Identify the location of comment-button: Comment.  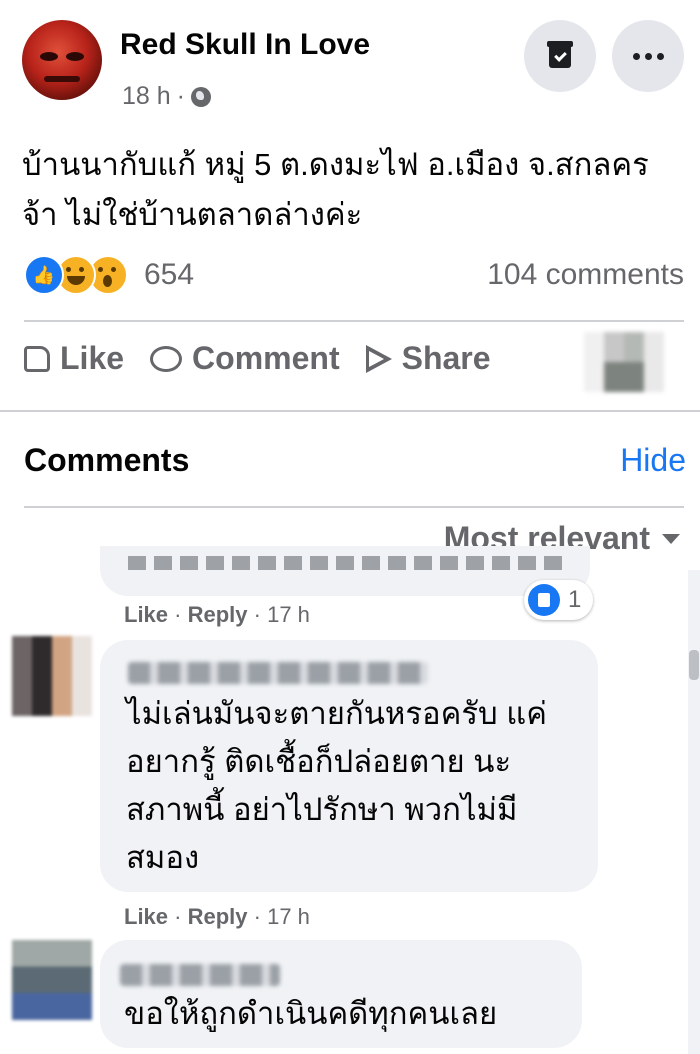
(245, 358).